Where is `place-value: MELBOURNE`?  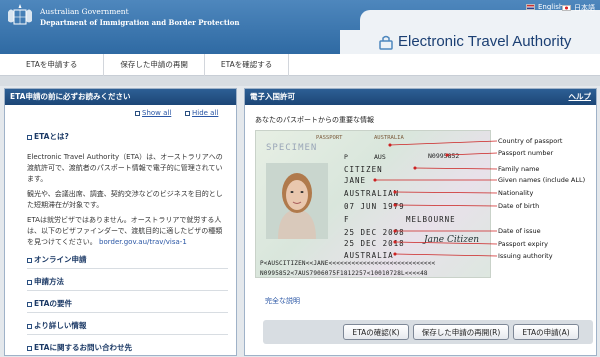
place-value: MELBOURNE is located at coordinates (431, 219).